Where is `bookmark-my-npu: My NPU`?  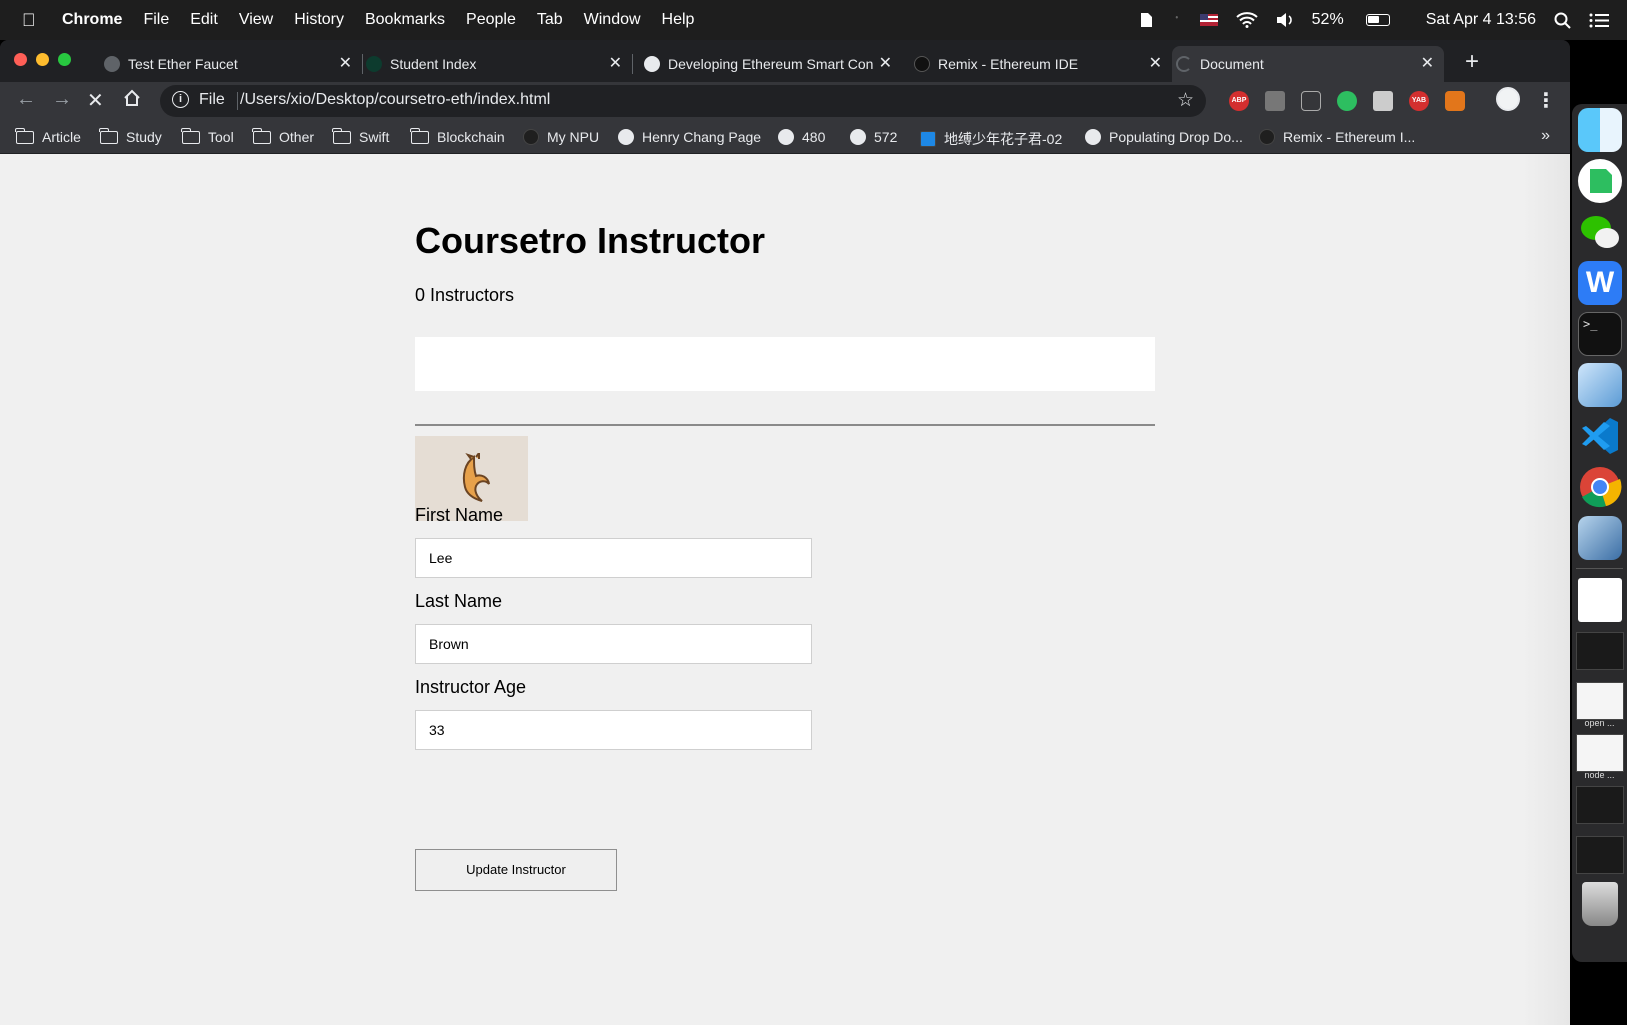
bookmark-my-npu: My NPU is located at coordinates (561, 137).